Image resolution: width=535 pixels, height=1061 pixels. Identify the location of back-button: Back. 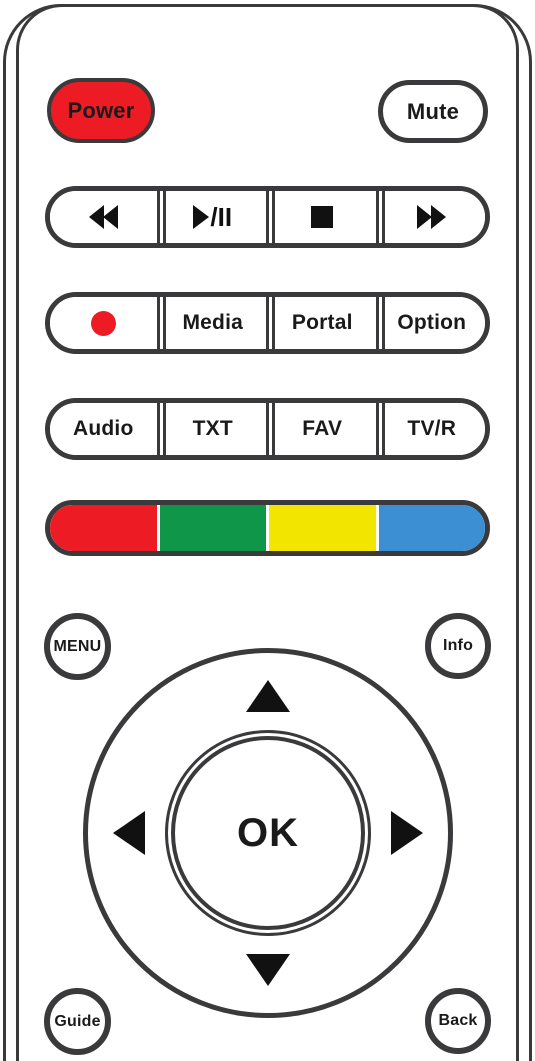
(458, 1021).